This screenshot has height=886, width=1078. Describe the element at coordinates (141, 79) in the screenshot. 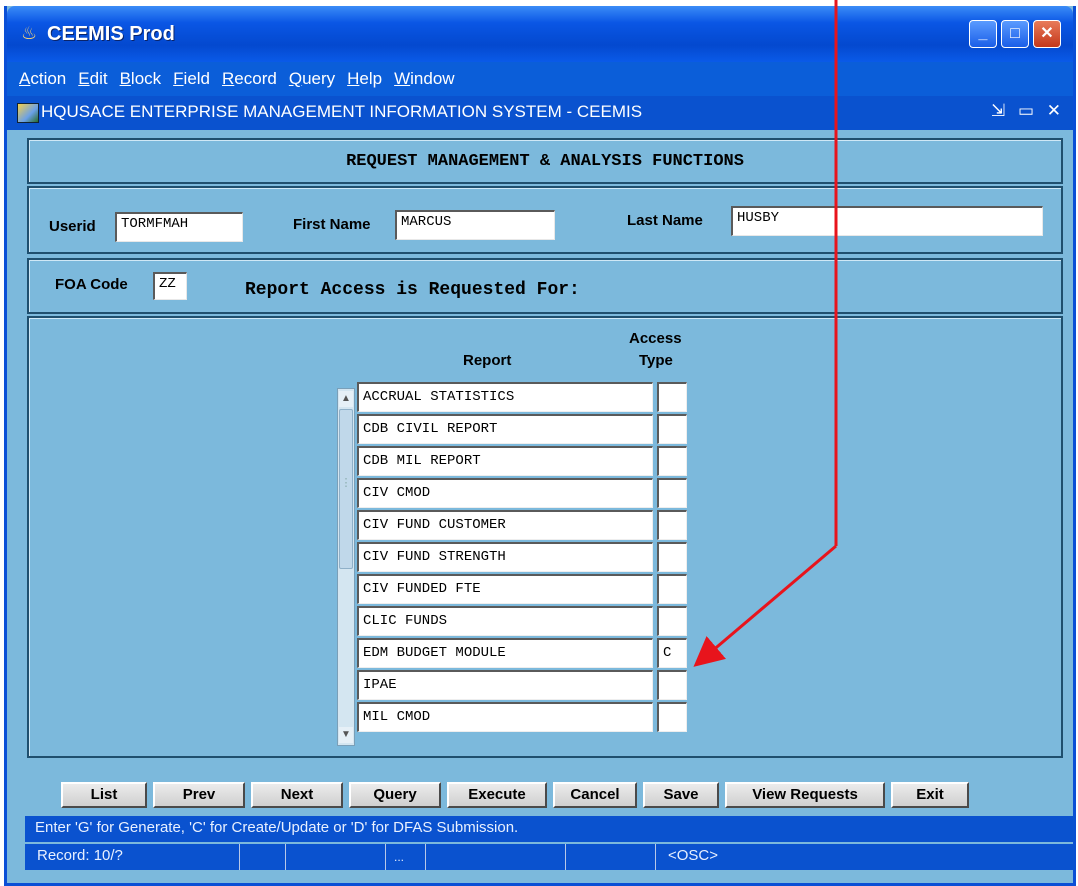

I see `menu-block: Block` at that location.